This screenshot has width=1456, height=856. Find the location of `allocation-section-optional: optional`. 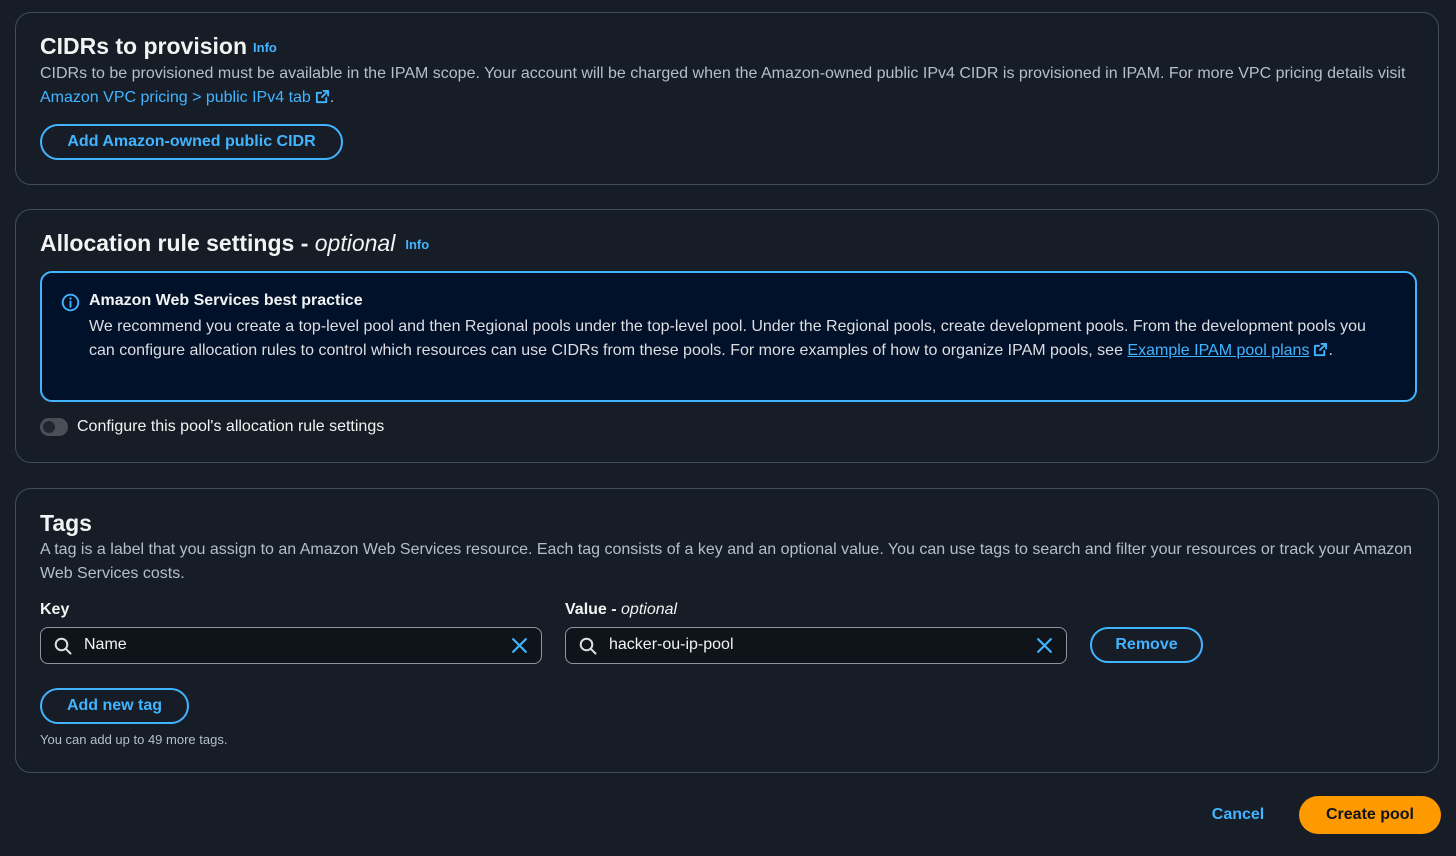

allocation-section-optional: optional is located at coordinates (355, 243).